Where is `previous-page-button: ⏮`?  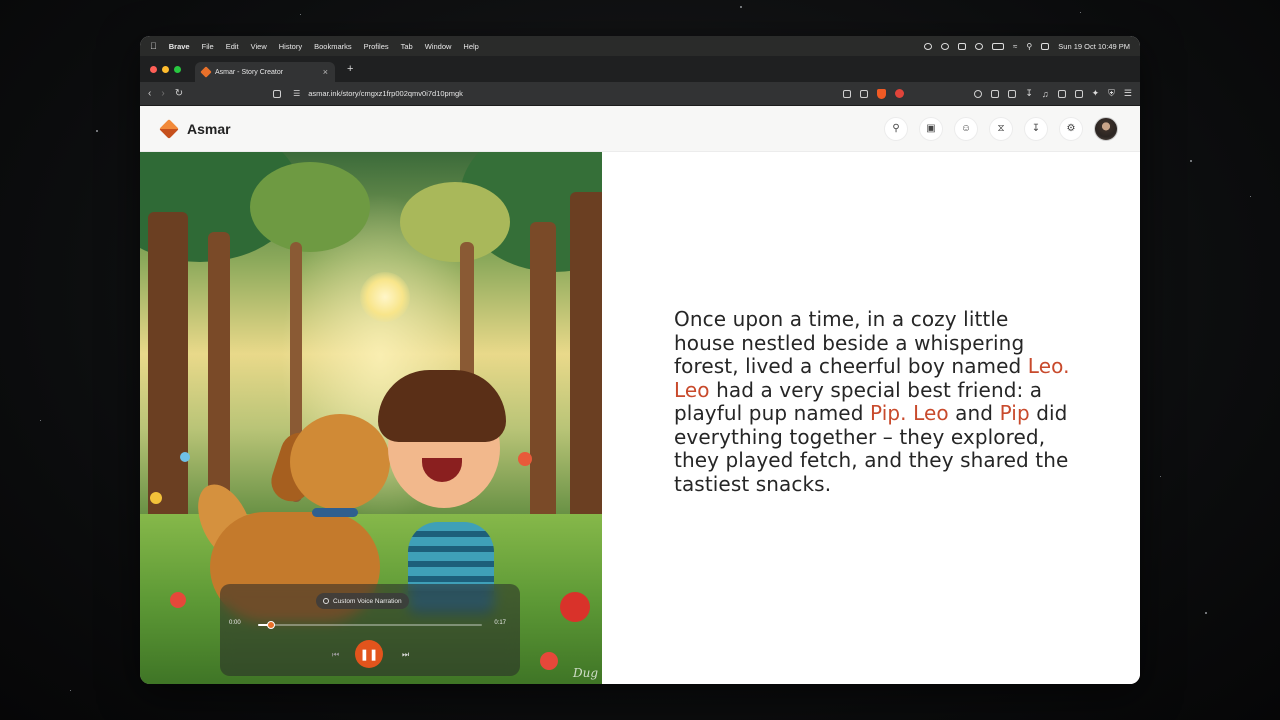
previous-page-button: ⏮ is located at coordinates (335, 655).